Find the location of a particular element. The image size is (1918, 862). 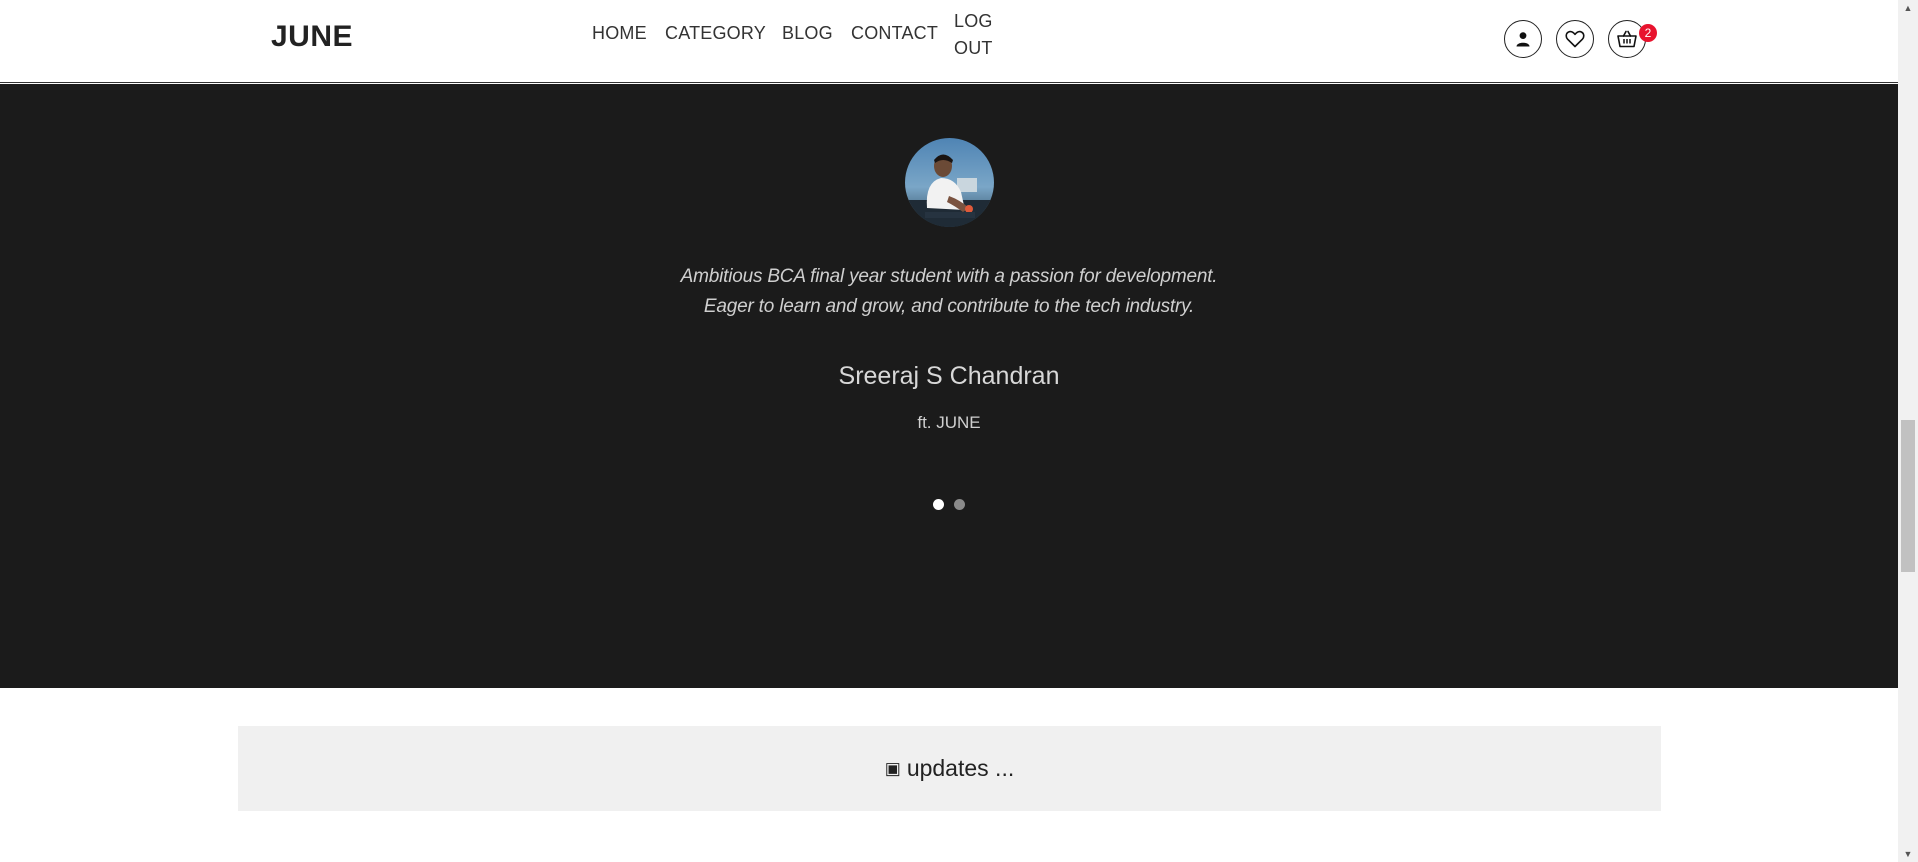

testimonial-subtitle: ft. JUNE is located at coordinates (949, 422).